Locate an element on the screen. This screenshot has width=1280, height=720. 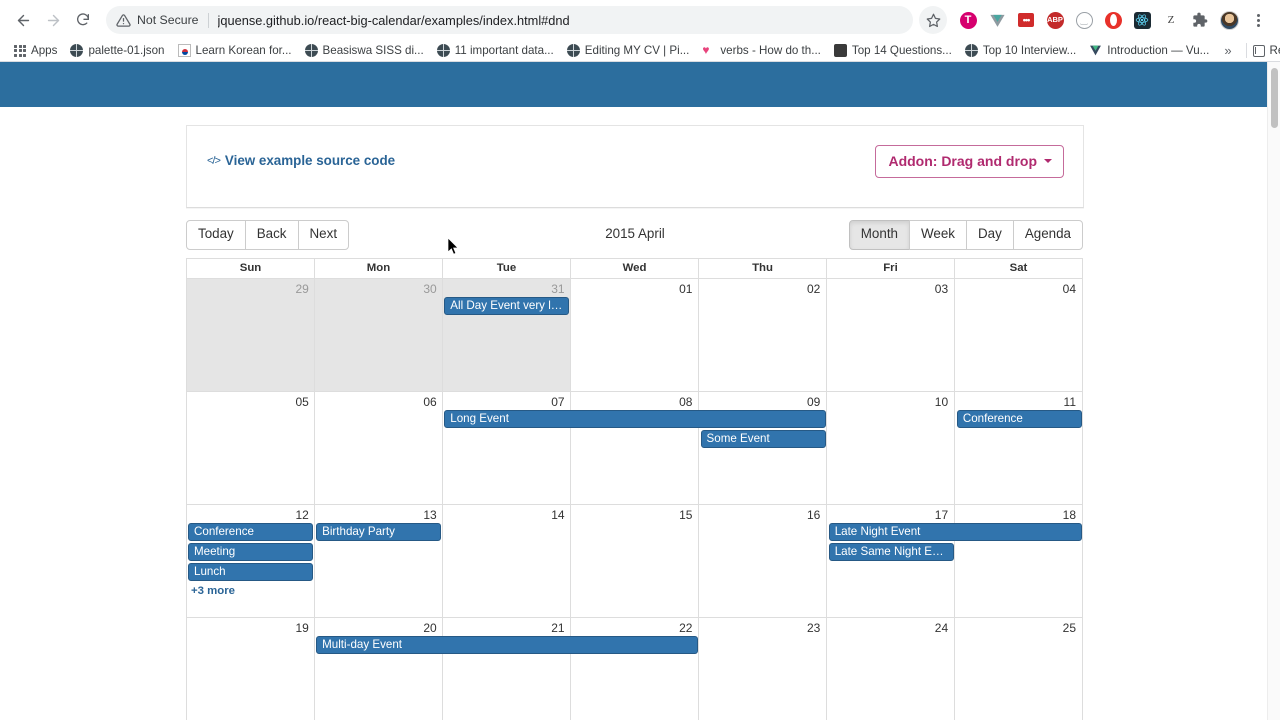
page-scrollbar is located at coordinates (1273, 391).